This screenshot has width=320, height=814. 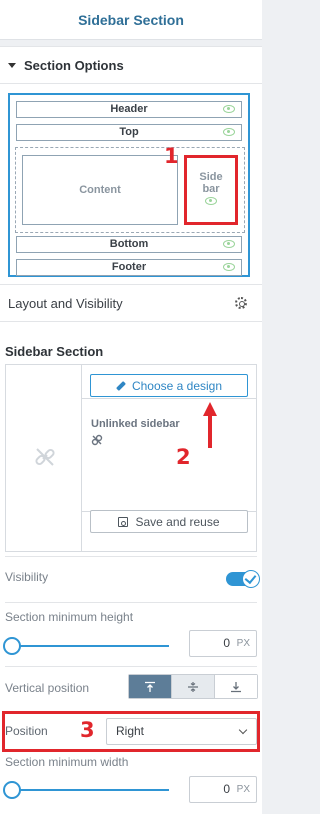 What do you see at coordinates (226, 789) in the screenshot?
I see `min-width-value: 0` at bounding box center [226, 789].